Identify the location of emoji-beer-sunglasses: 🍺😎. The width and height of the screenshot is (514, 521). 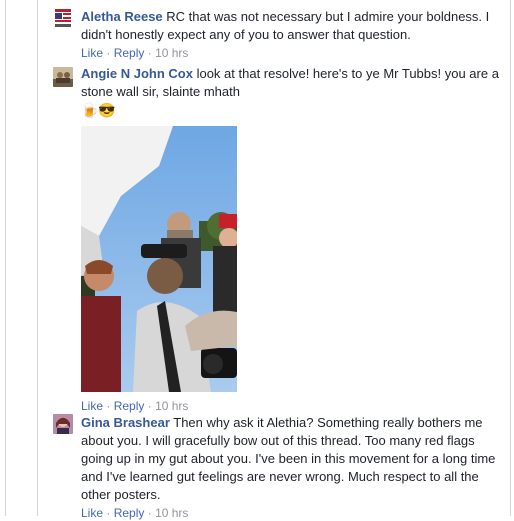
(98, 110).